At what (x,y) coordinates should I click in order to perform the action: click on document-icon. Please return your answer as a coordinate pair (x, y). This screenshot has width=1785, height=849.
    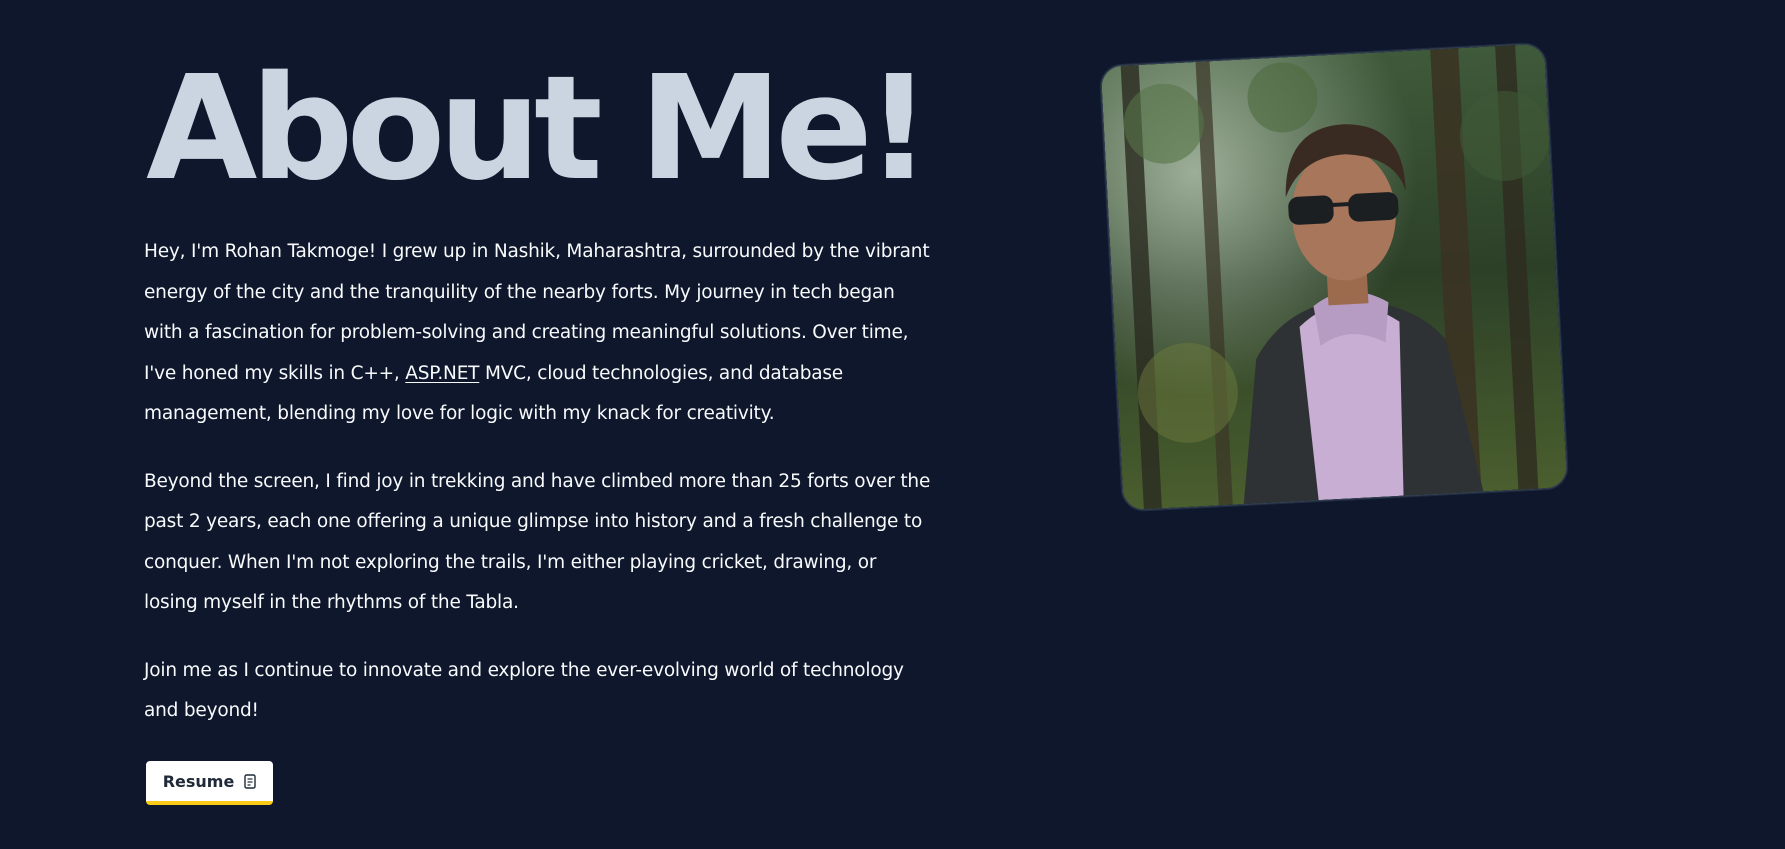
    Looking at the image, I should click on (250, 781).